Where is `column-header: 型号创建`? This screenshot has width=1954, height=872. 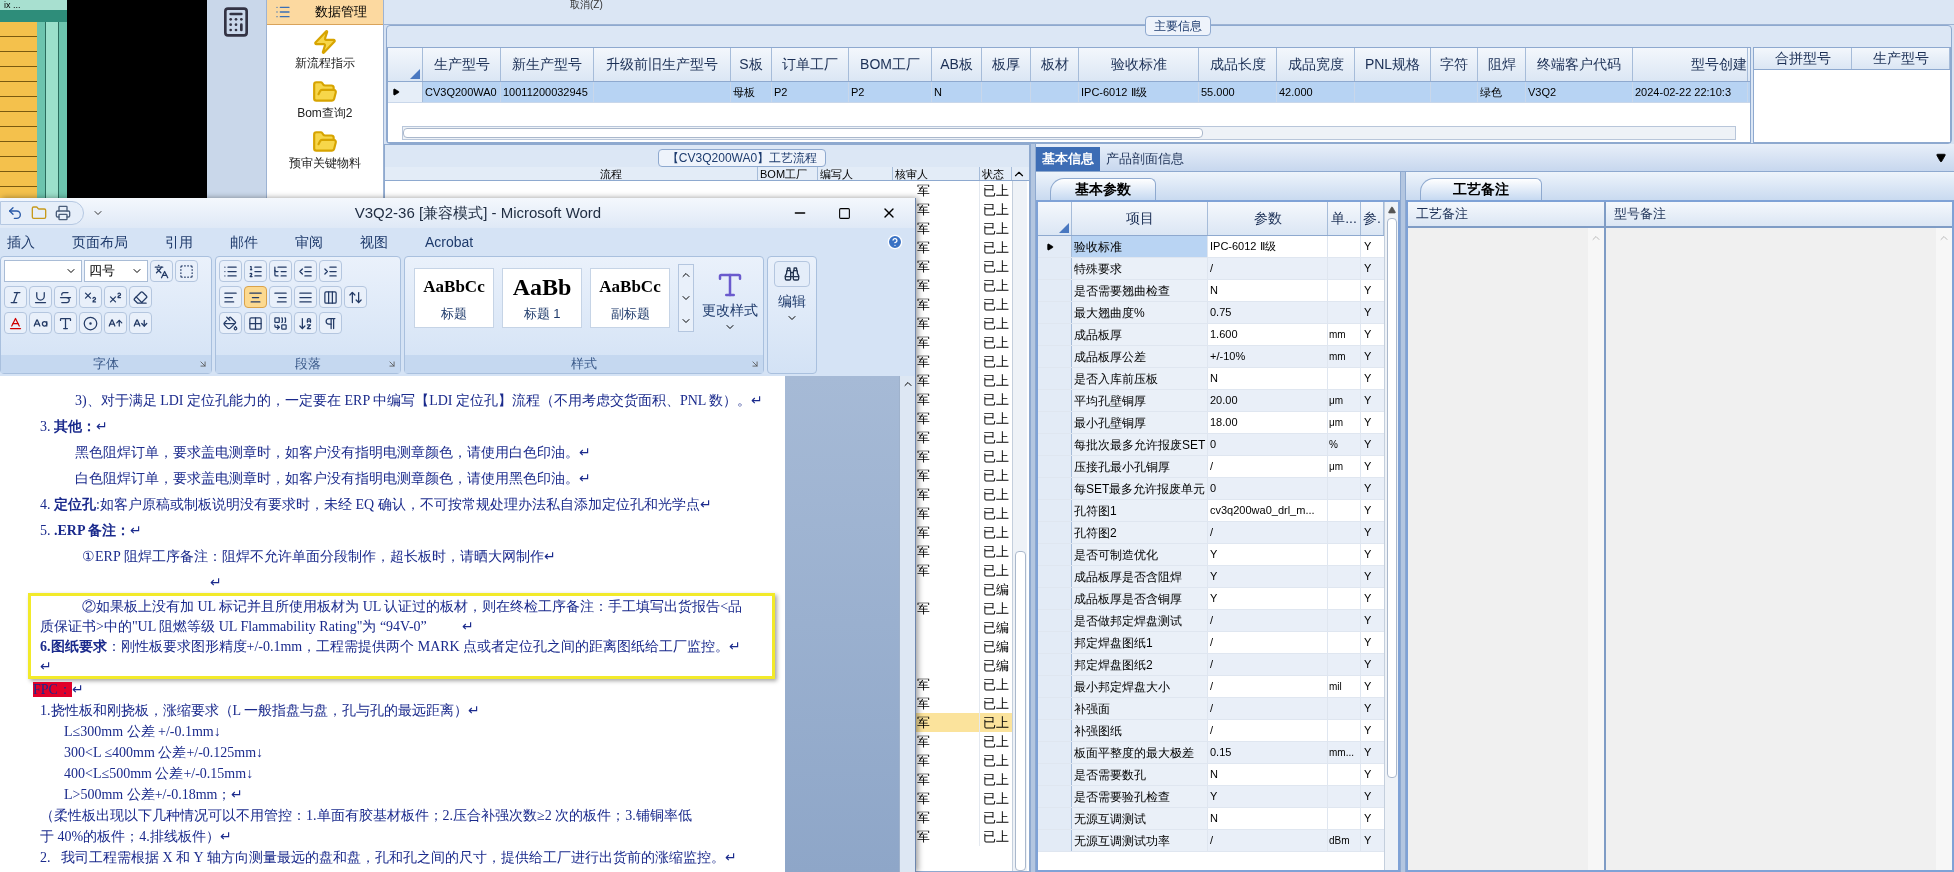
column-header: 型号创建 is located at coordinates (1690, 65).